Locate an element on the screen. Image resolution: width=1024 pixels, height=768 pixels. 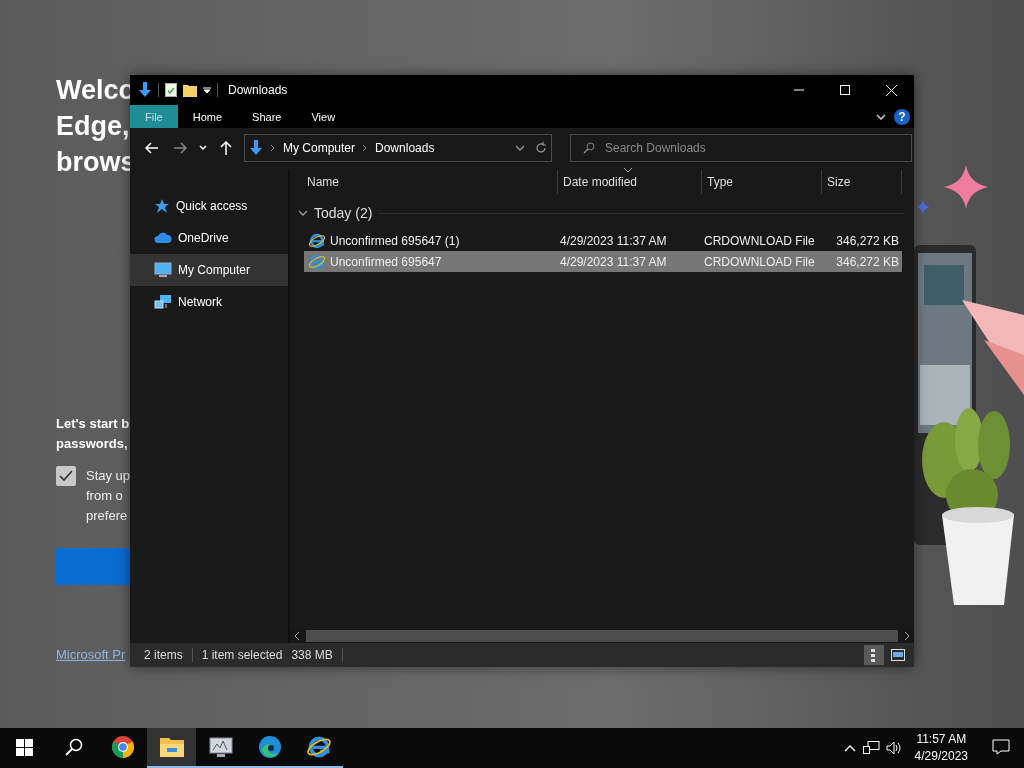
column-header: Type is located at coordinates (762, 182).